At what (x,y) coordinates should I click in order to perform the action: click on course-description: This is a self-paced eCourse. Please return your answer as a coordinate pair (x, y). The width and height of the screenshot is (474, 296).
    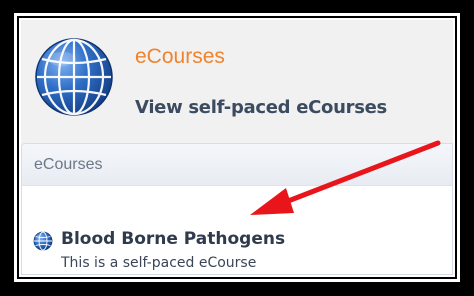
    Looking at the image, I should click on (159, 263).